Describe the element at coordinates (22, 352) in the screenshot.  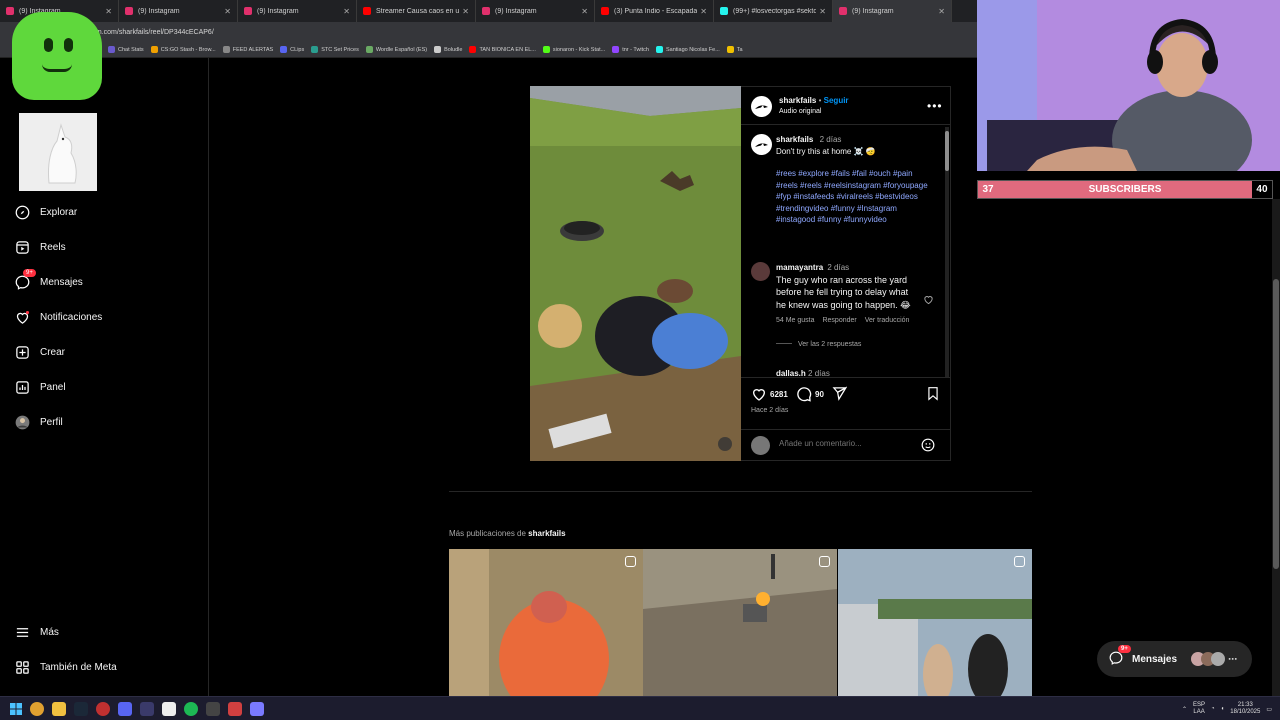
I see `plus-square-icon` at that location.